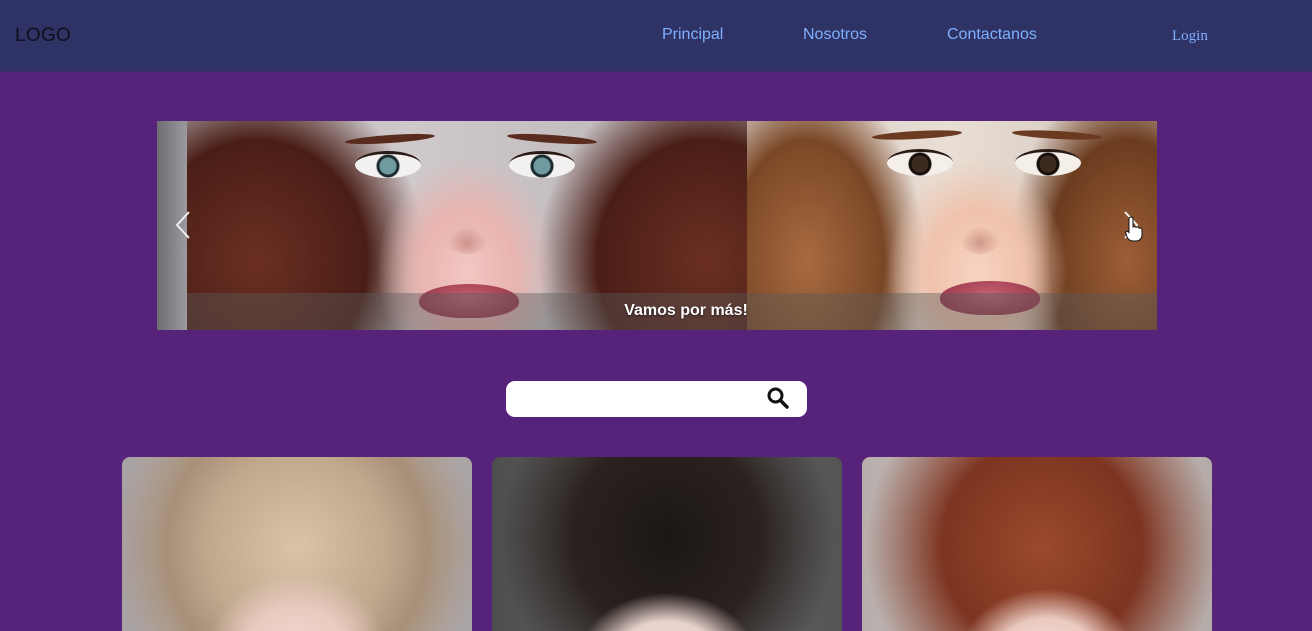  What do you see at coordinates (297, 544) in the screenshot?
I see `gallery-card-image-blonde` at bounding box center [297, 544].